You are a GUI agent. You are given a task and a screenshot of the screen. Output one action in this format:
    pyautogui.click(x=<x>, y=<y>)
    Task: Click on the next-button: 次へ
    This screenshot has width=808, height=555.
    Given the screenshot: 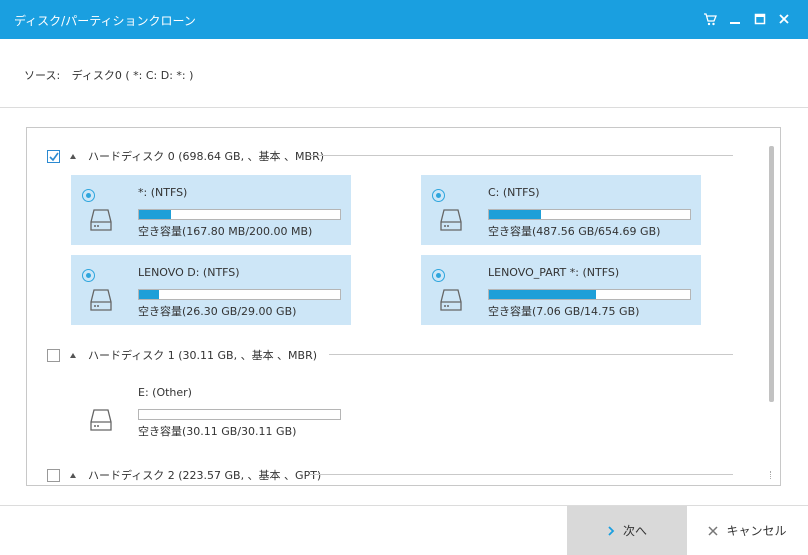 What is the action you would take?
    pyautogui.click(x=627, y=530)
    